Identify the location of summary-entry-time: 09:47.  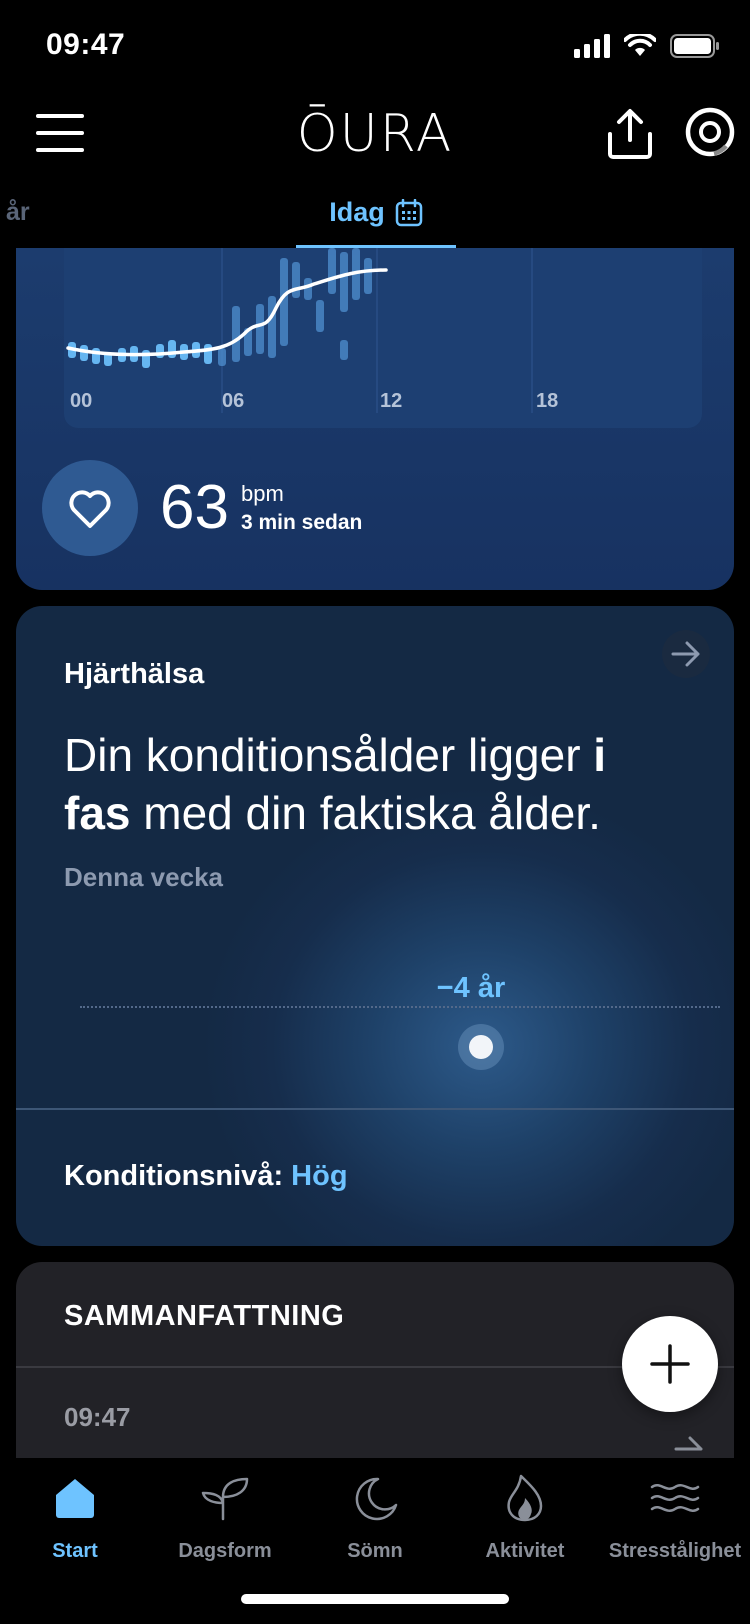
(97, 1417).